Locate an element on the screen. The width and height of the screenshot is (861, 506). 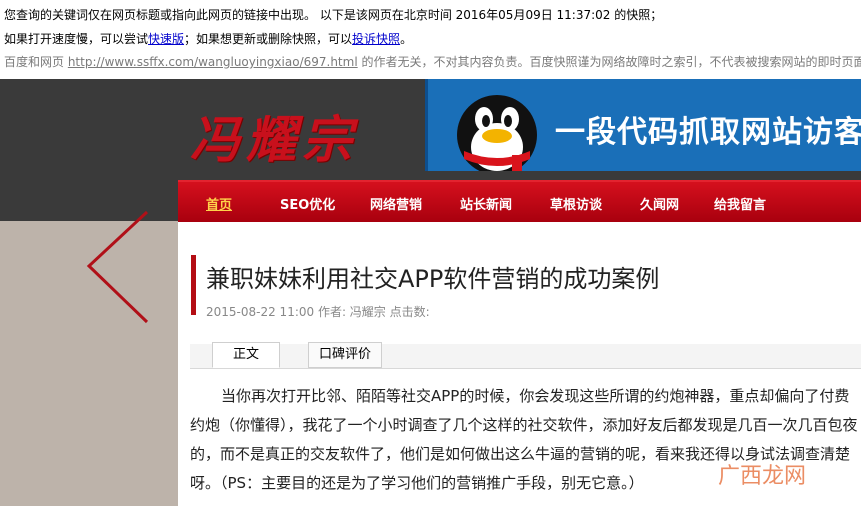
main-nav: 首页 SEO优化 网络营销 站长新闻 草根访谈 久闻网 给我留言 is located at coordinates (519, 201).